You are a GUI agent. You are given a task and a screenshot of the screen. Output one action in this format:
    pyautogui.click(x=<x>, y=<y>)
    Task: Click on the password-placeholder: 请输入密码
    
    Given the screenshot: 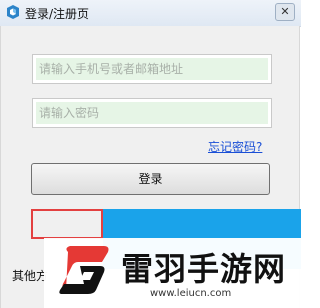 What is the action you would take?
    pyautogui.click(x=152, y=113)
    